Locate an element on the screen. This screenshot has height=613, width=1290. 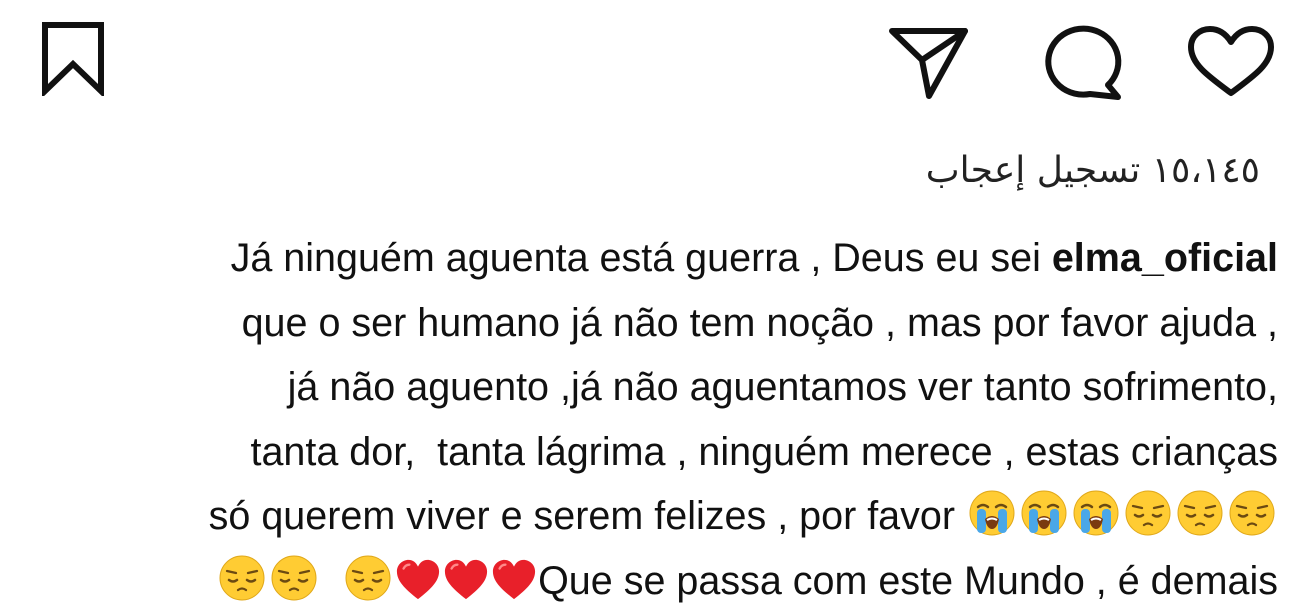
paper-plane-icon is located at coordinates (928, 62).